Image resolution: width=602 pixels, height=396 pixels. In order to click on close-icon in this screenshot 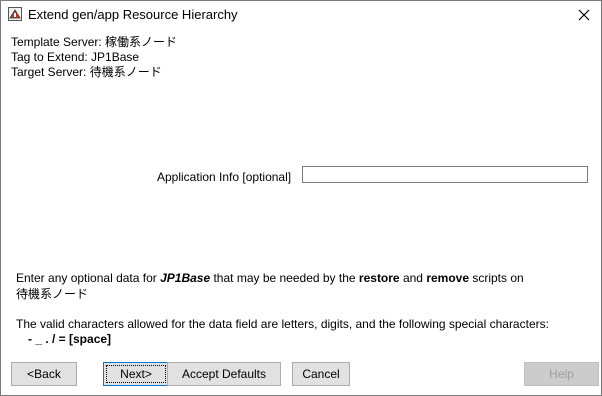, I will do `click(584, 15)`.